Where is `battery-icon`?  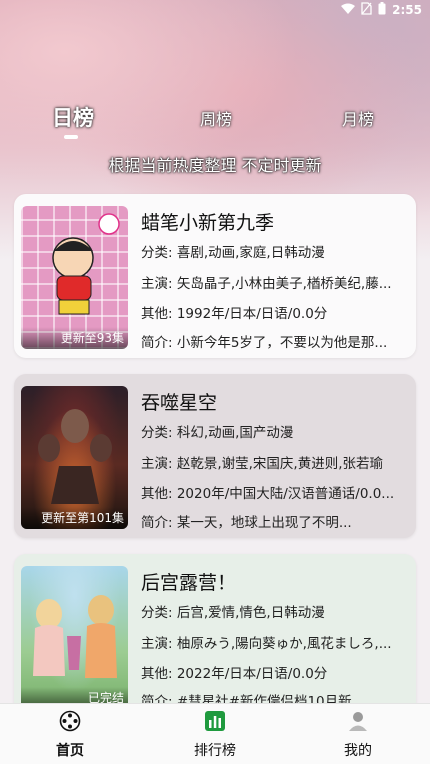
battery-icon is located at coordinates (382, 10).